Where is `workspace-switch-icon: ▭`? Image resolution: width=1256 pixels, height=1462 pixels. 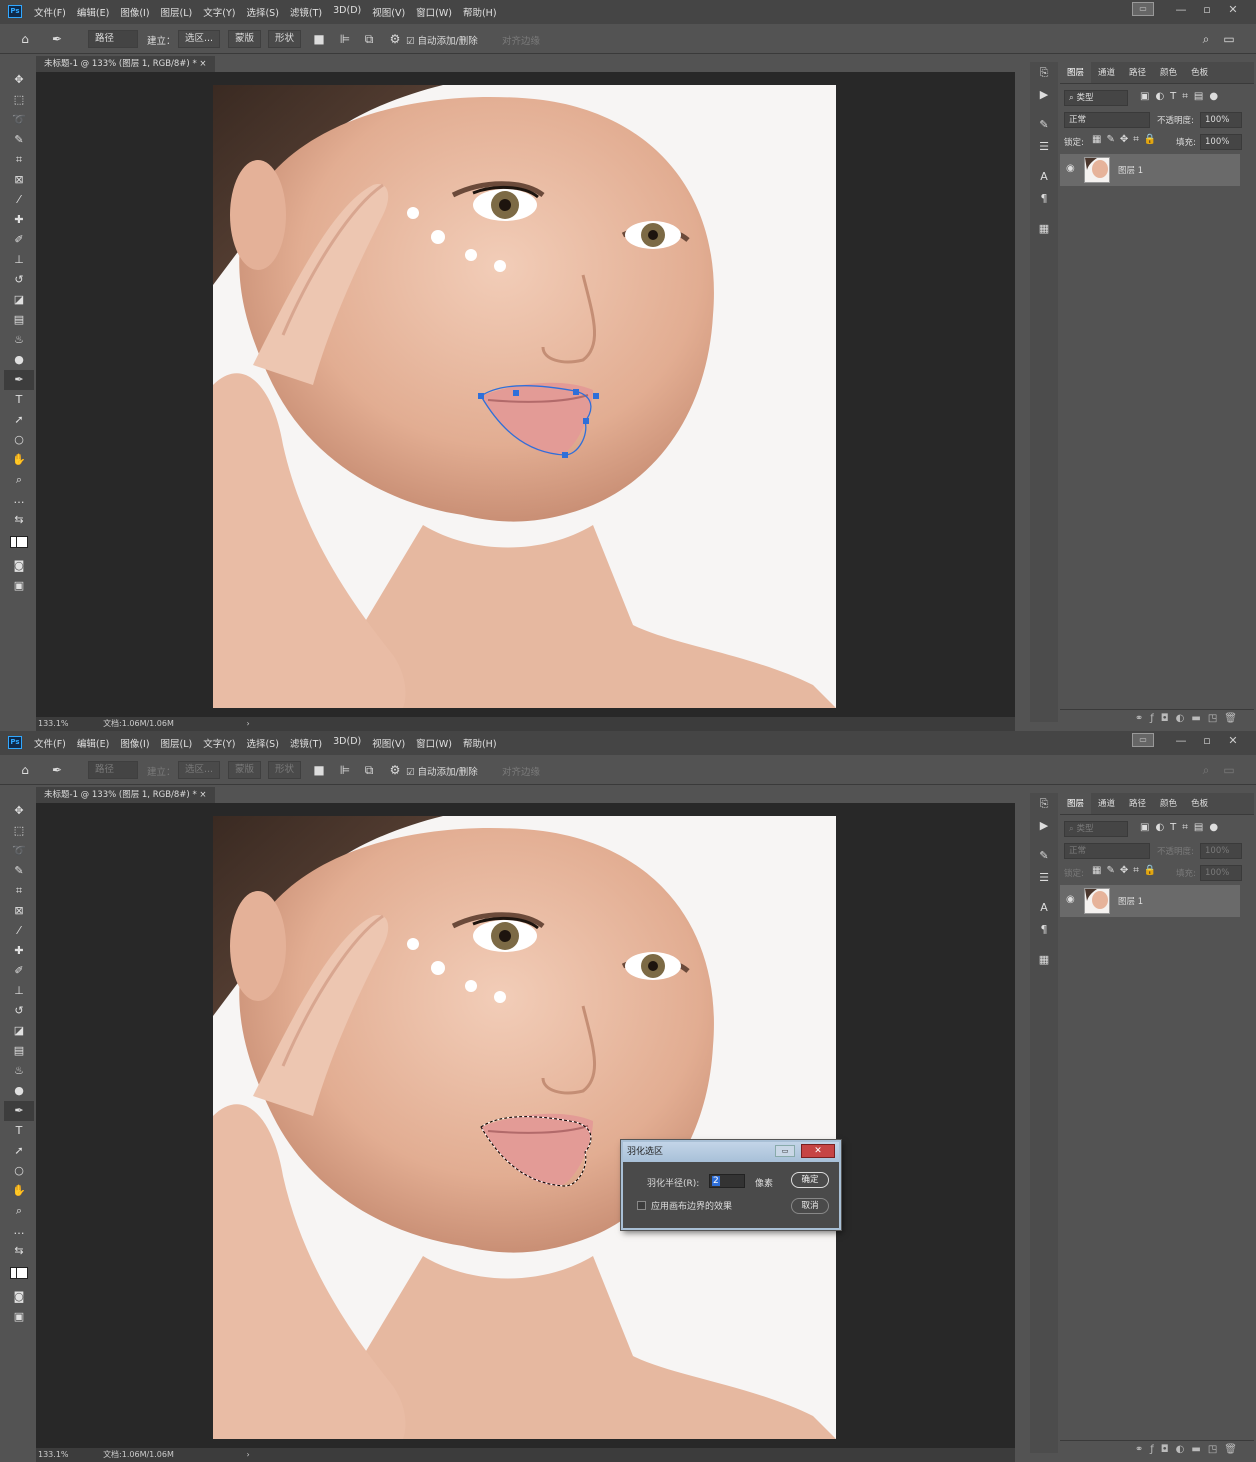
workspace-switch-icon: ▭ is located at coordinates (1229, 770).